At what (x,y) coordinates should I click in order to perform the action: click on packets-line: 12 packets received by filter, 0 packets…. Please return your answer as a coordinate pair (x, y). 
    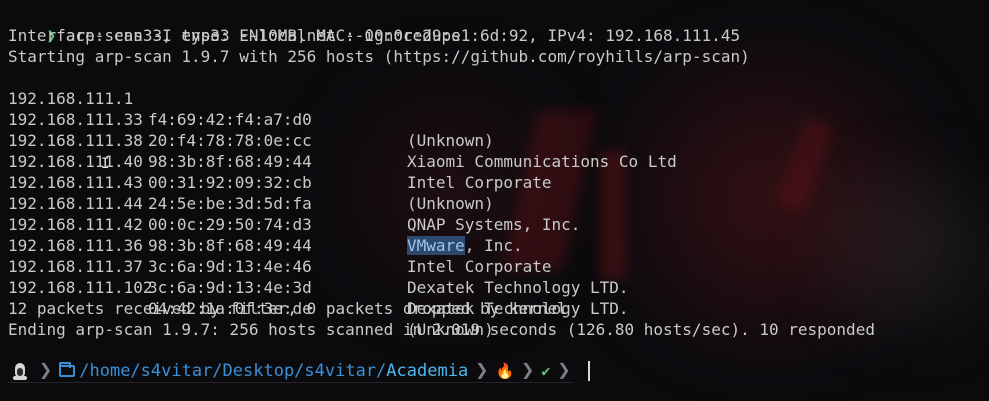
    Looking at the image, I should click on (287, 308).